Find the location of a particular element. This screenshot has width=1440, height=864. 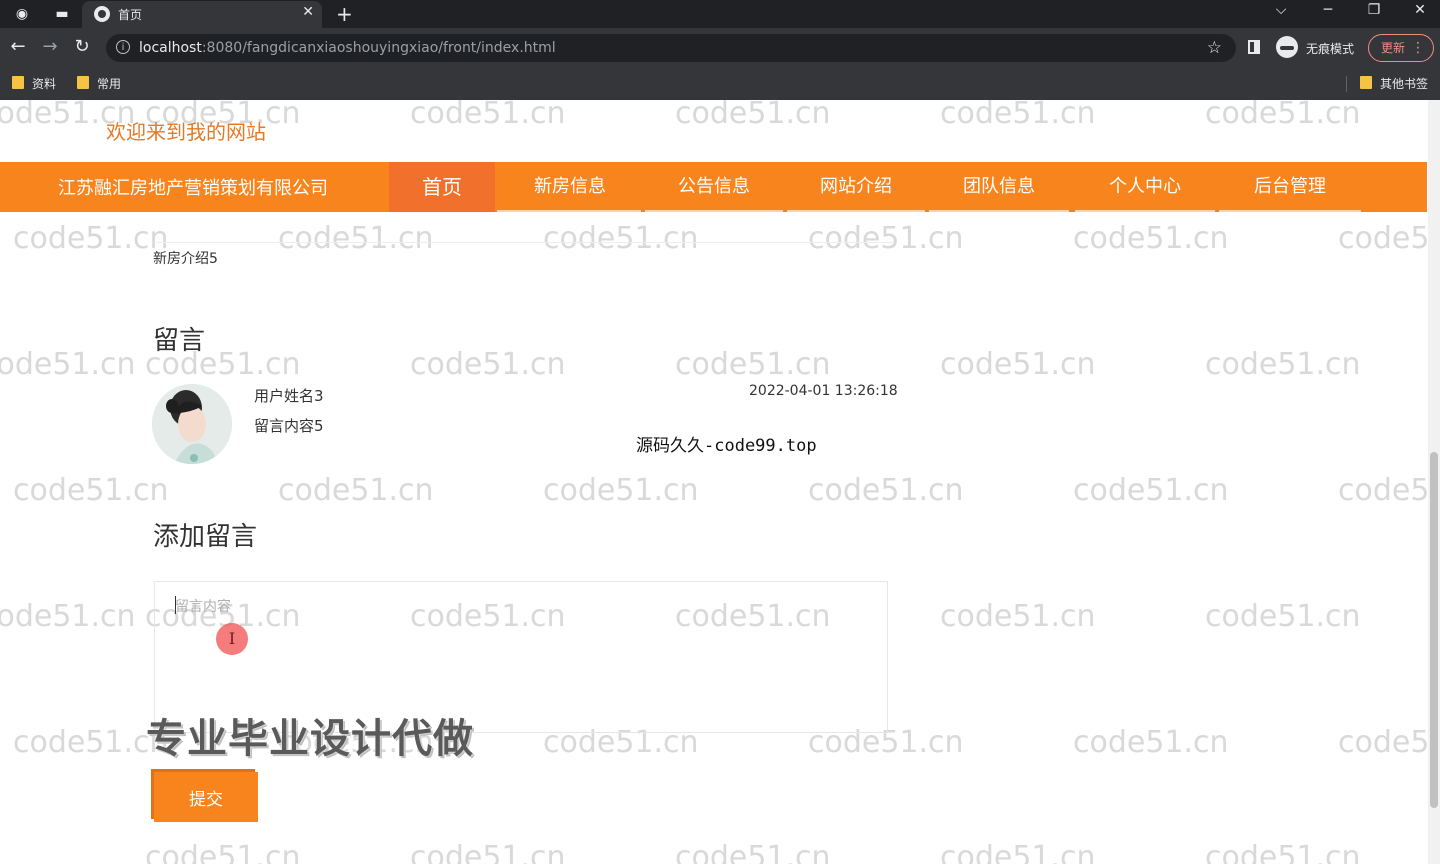

browser-tab-bar: ◉ ▬ 首页 ✕ + ⌵ ─ ❐ ✕ is located at coordinates (720, 14).